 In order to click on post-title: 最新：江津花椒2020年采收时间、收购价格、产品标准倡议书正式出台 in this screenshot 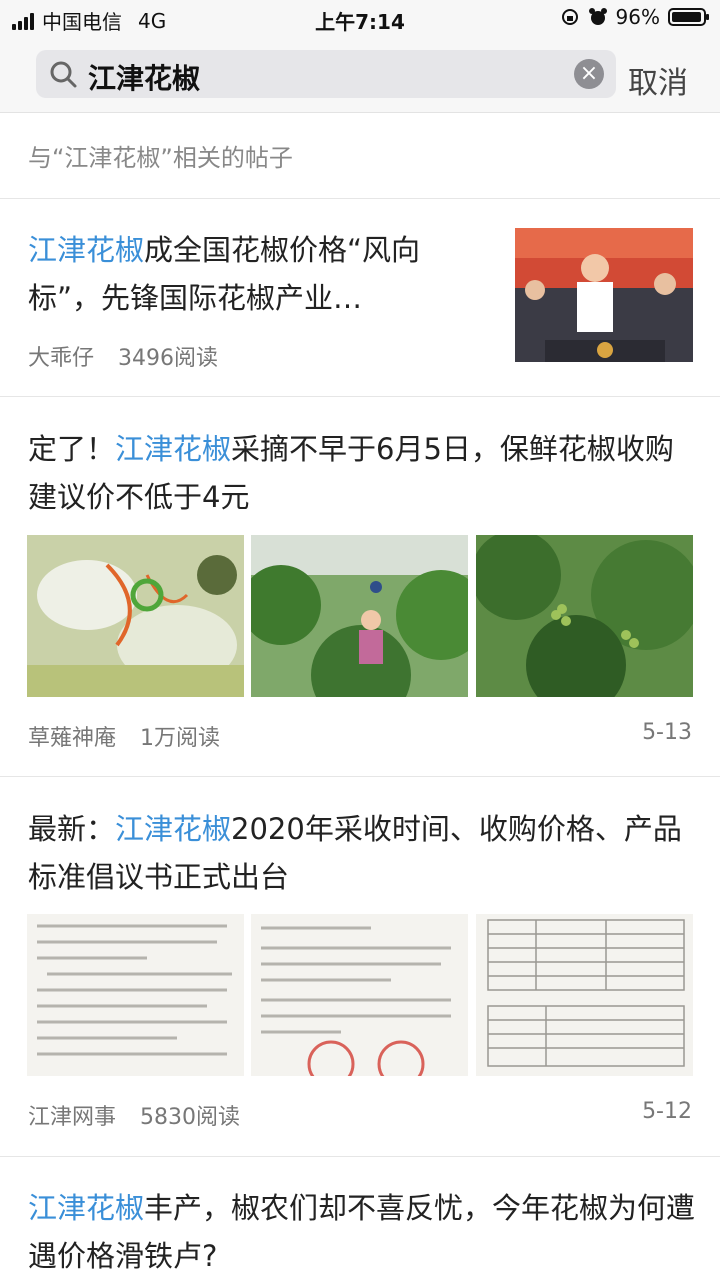, I will do `click(355, 853)`.